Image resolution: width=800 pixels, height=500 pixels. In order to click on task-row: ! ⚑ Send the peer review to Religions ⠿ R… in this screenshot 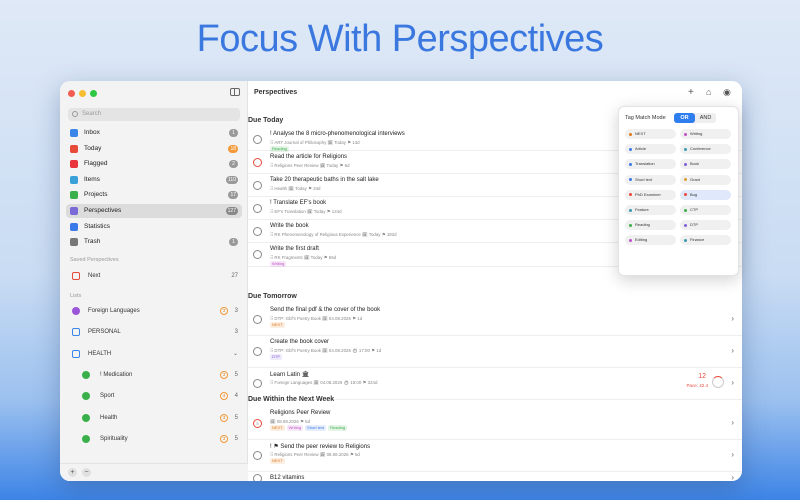, I will do `click(495, 456)`.